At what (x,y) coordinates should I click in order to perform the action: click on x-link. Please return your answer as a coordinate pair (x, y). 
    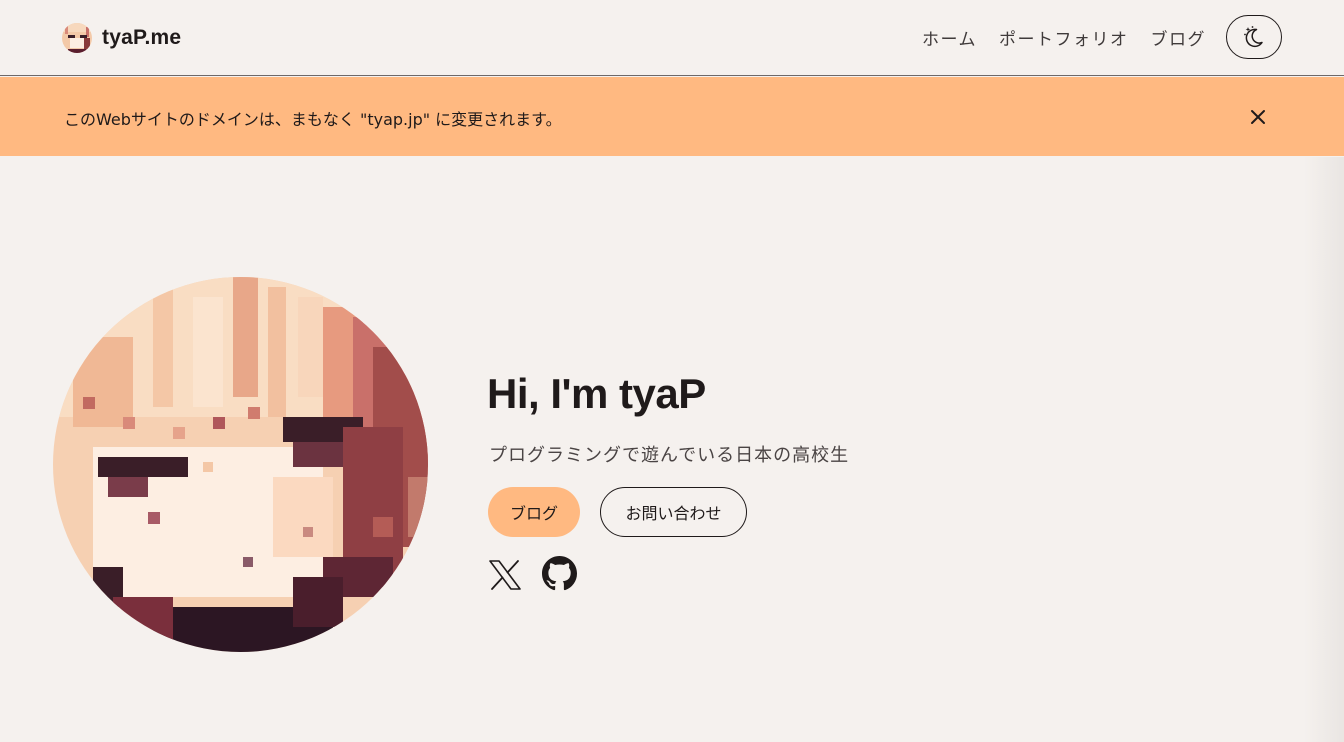
    Looking at the image, I should click on (505, 575).